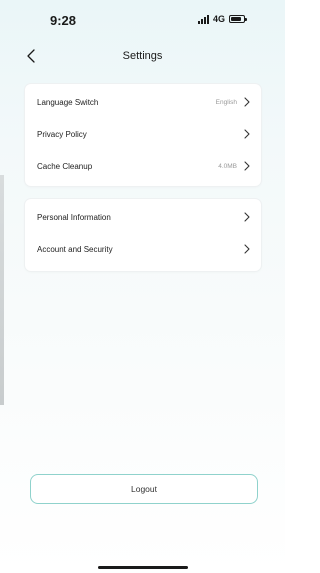  What do you see at coordinates (218, 19) in the screenshot?
I see `network-type: 4G` at bounding box center [218, 19].